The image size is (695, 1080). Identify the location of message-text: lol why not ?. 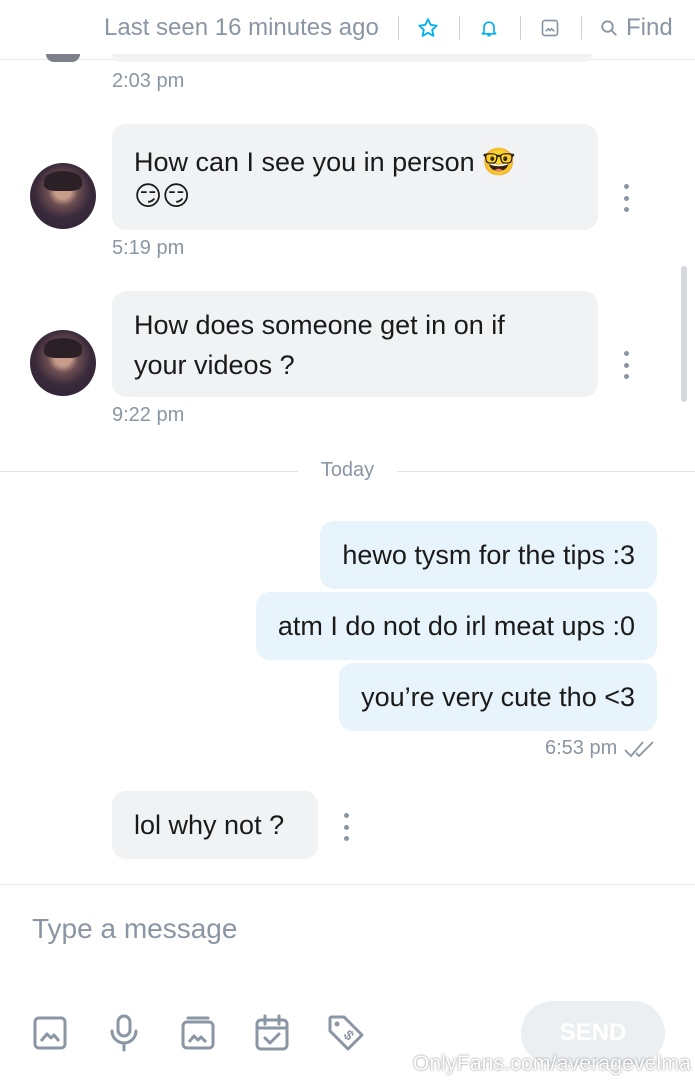
(209, 825).